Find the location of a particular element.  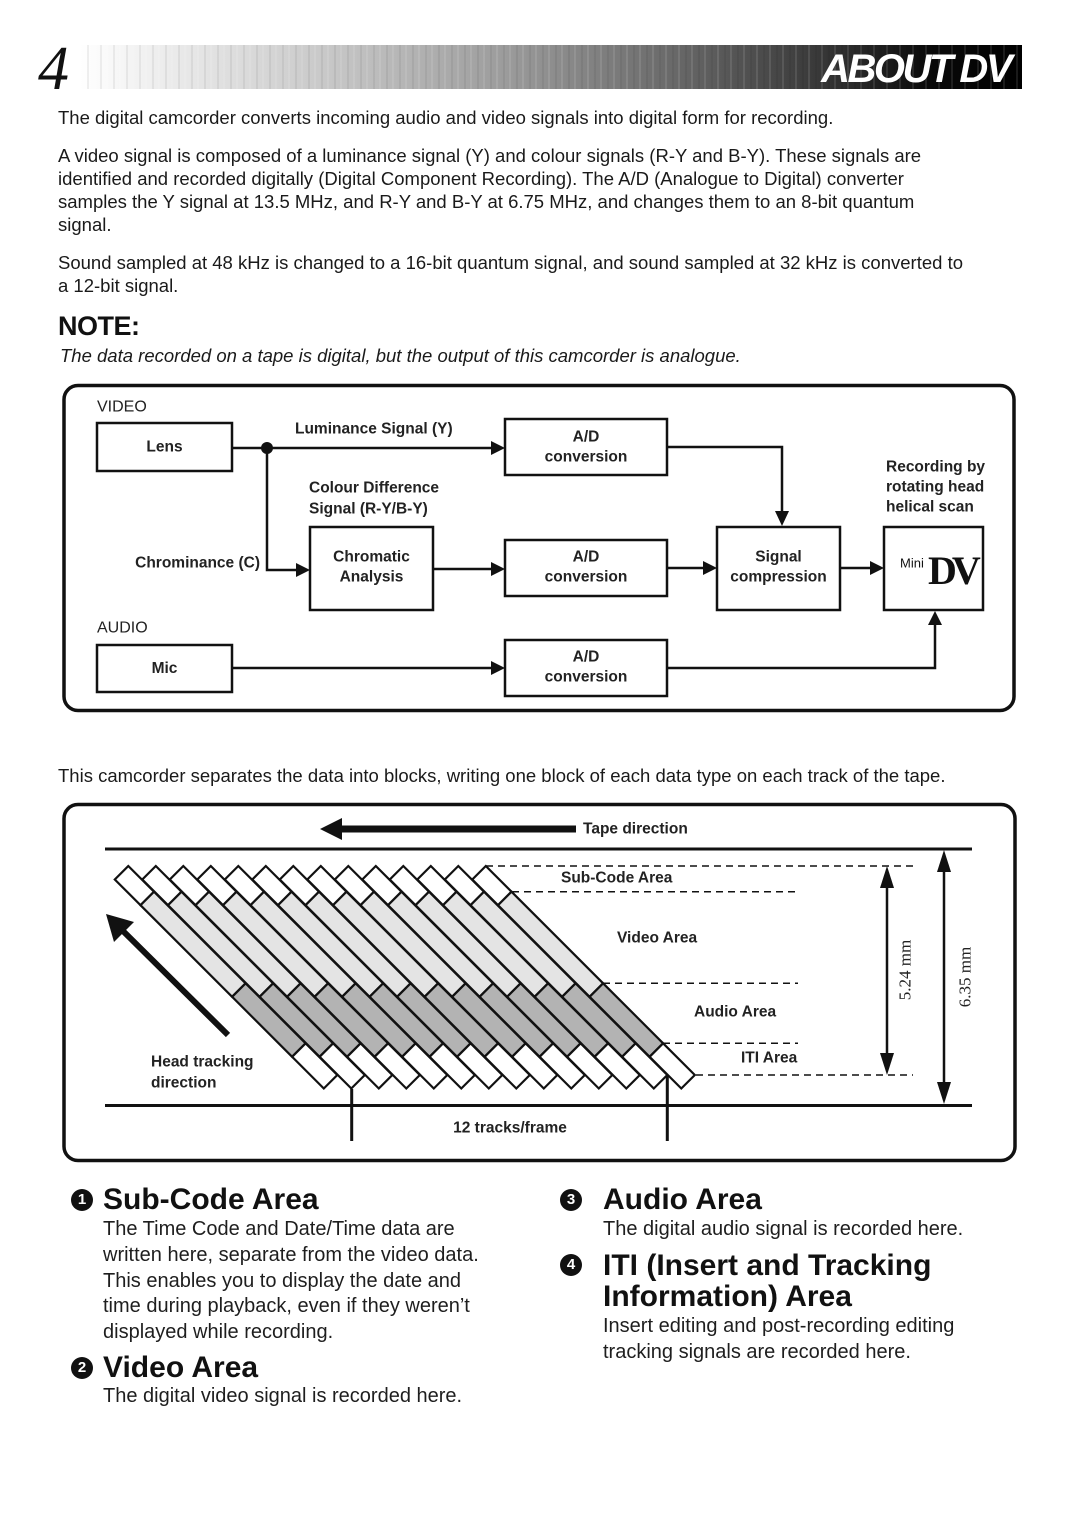

track-height-dimension-icon is located at coordinates (887, 970).